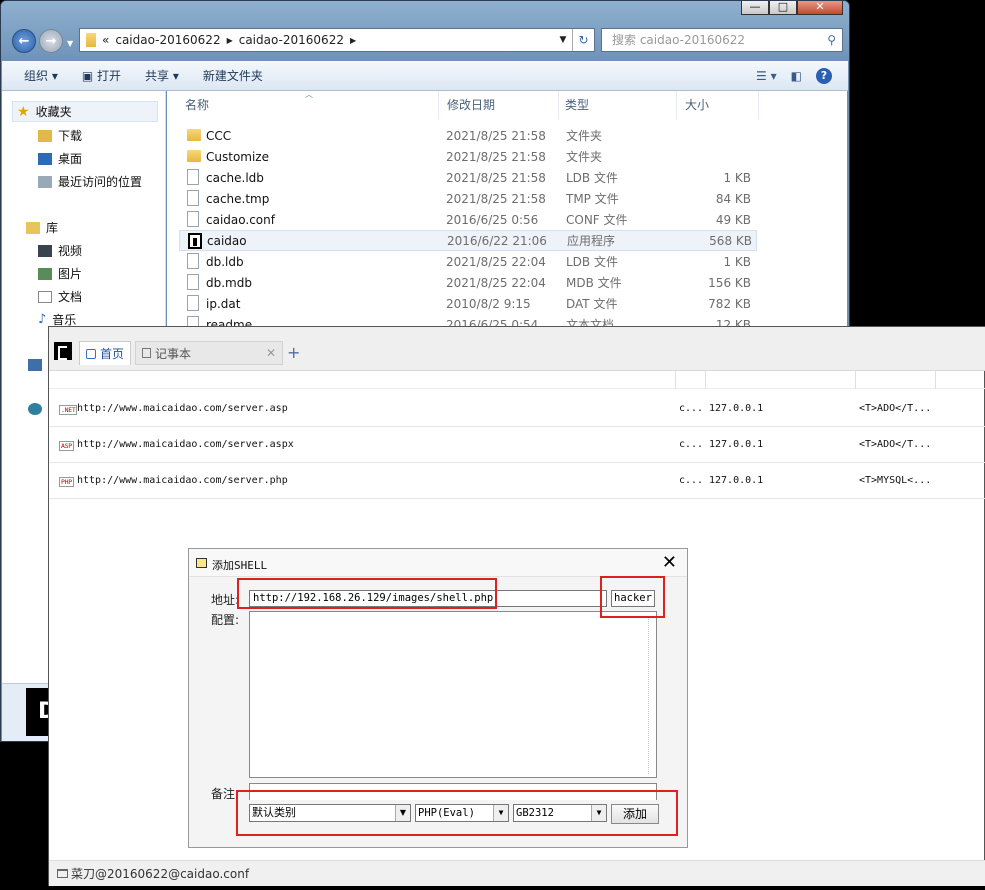 The height and width of the screenshot is (890, 985). What do you see at coordinates (831, 40) in the screenshot?
I see `search-icon: ⚲` at bounding box center [831, 40].